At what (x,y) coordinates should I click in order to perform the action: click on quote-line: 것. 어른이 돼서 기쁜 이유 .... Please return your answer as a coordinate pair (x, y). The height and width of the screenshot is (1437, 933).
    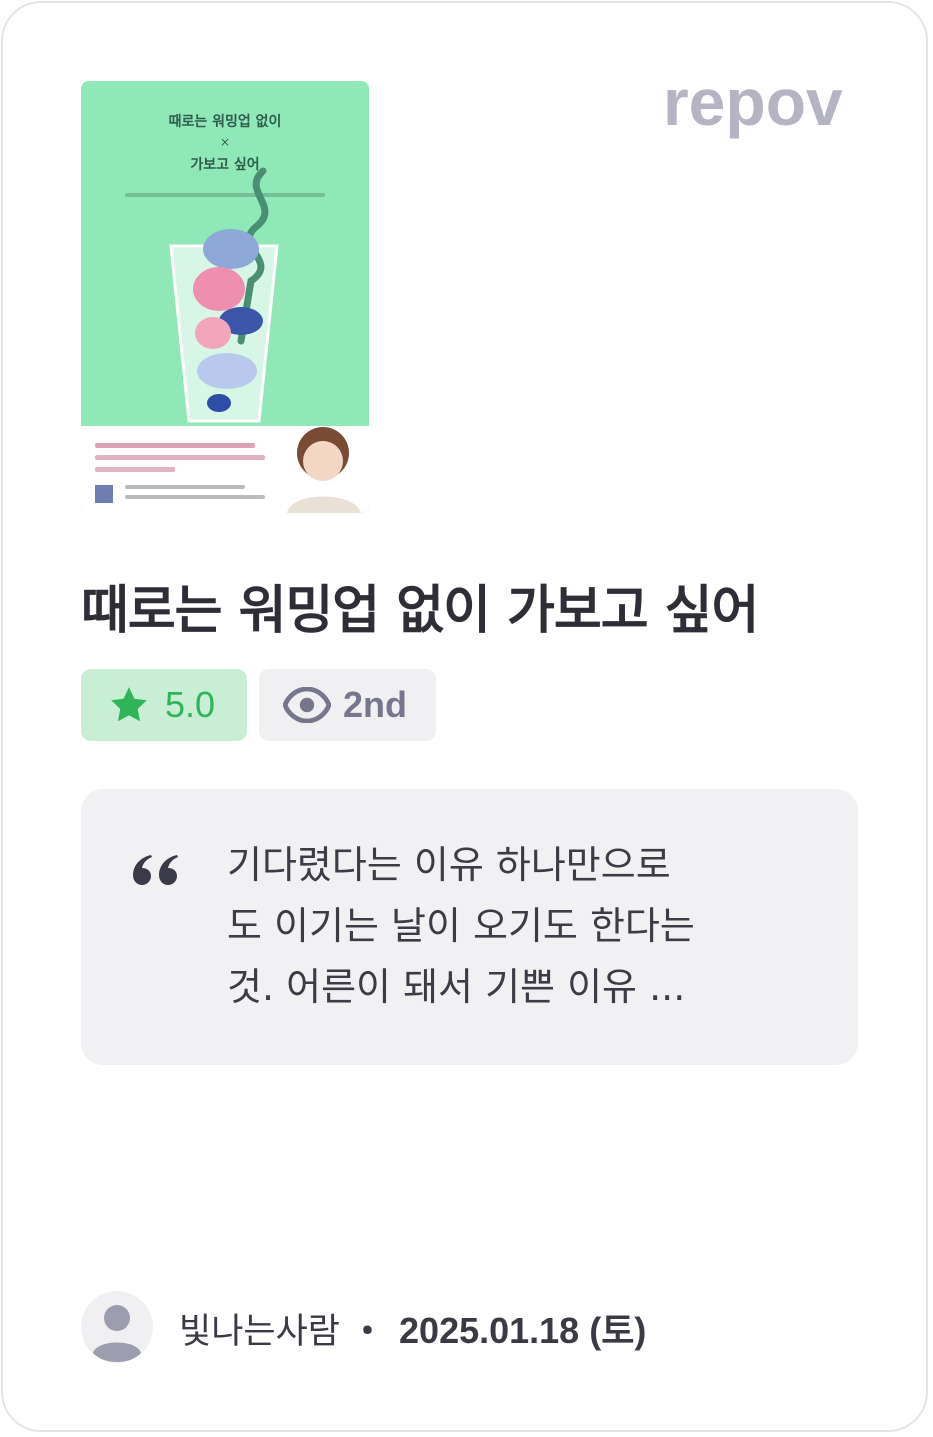
    Looking at the image, I should click on (456, 987).